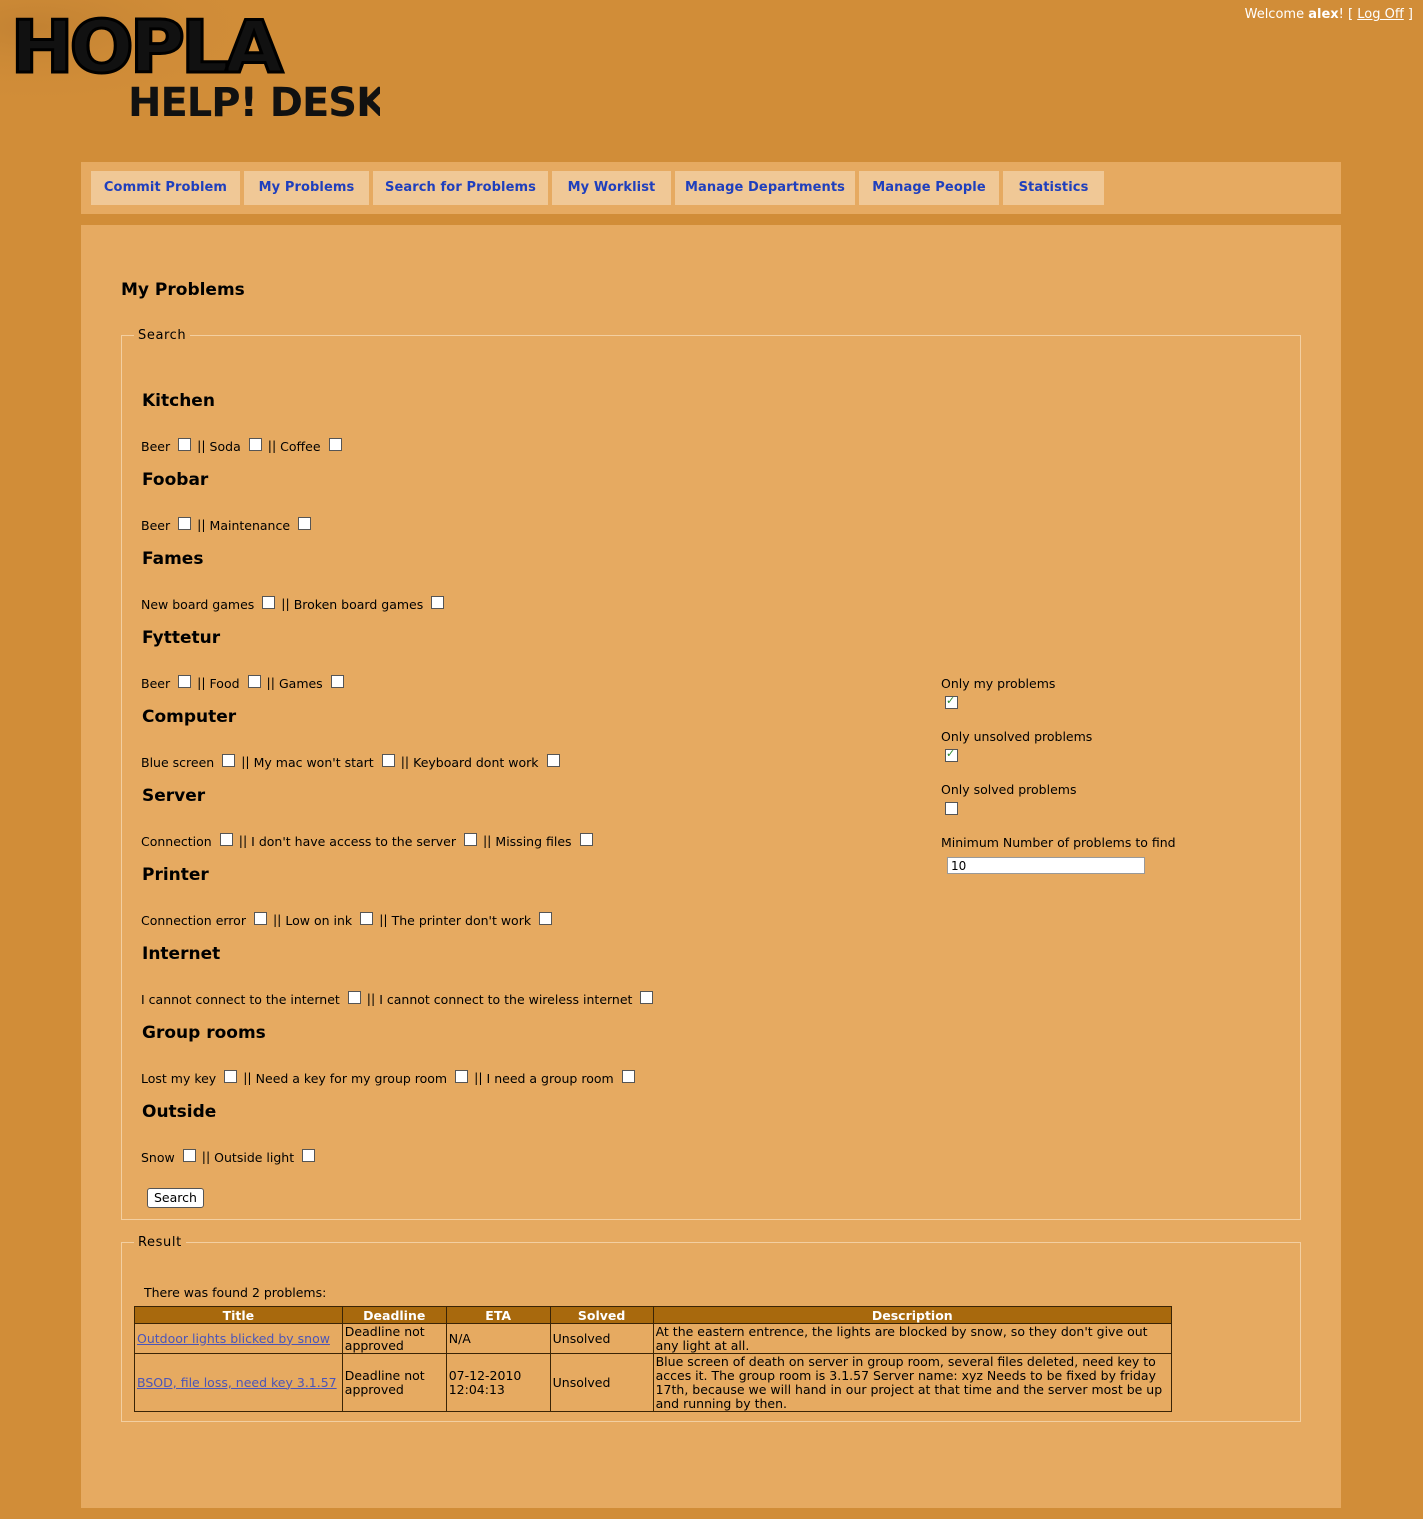 This screenshot has width=1423, height=1519. Describe the element at coordinates (176, 841) in the screenshot. I see `option-label: Connection` at that location.